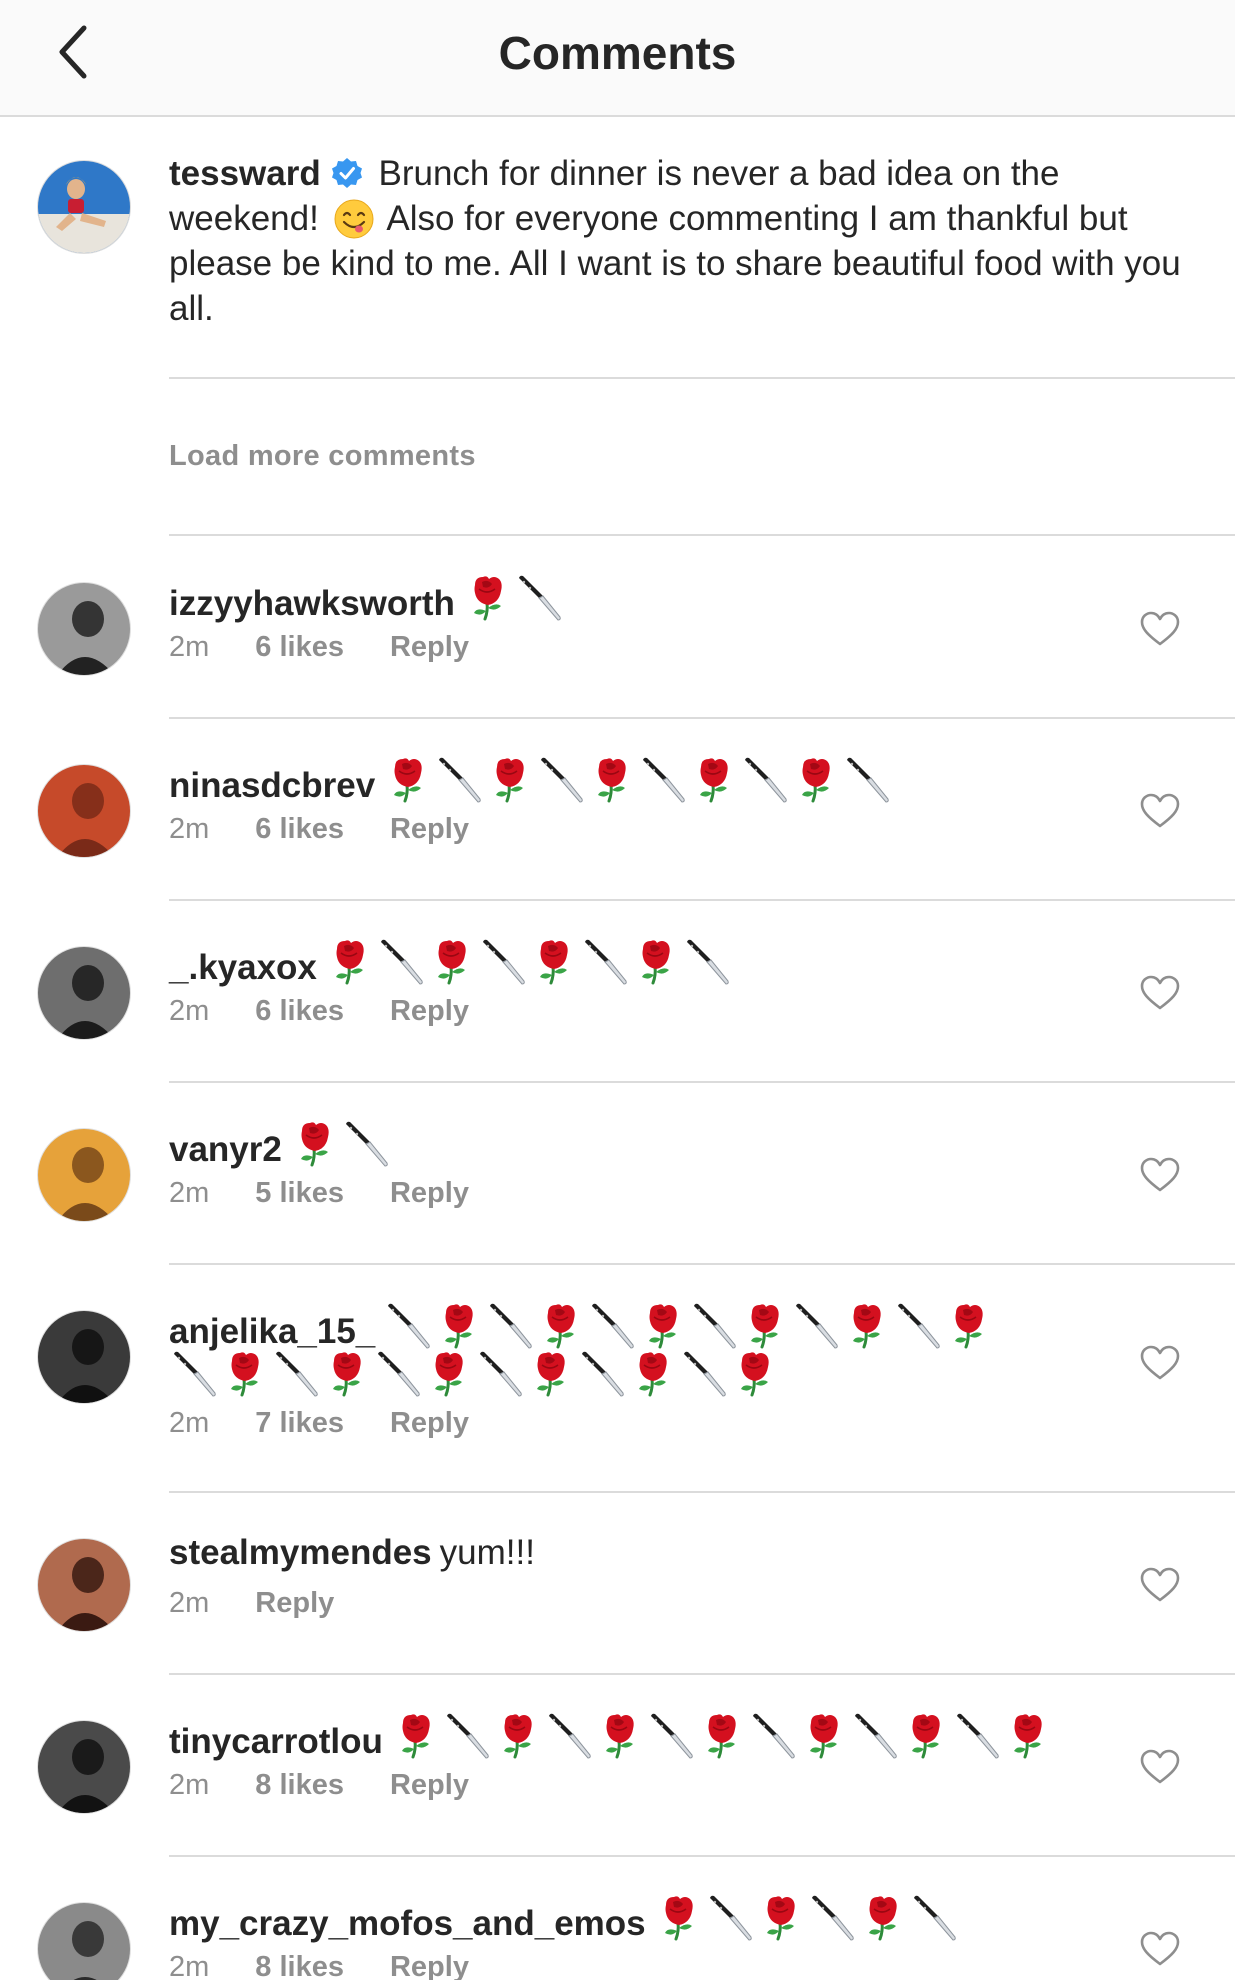 The image size is (1235, 1980). I want to click on comment-item: ninasdcbrev 2m 6 likes Reply, so click(617, 810).